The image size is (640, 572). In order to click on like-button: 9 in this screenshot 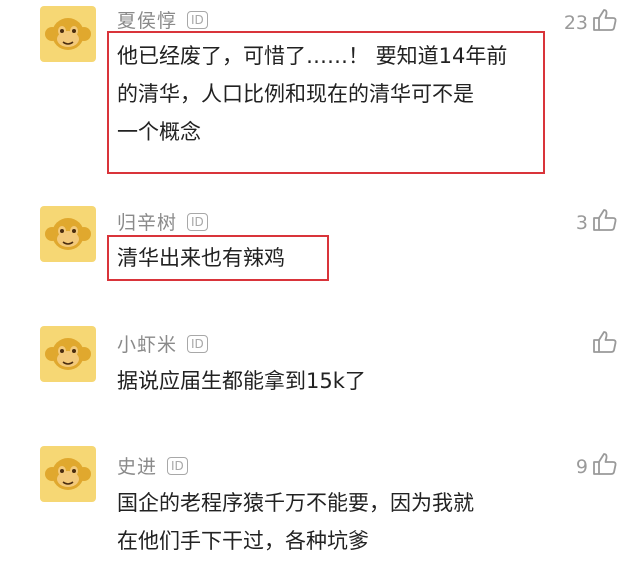, I will do `click(597, 466)`.